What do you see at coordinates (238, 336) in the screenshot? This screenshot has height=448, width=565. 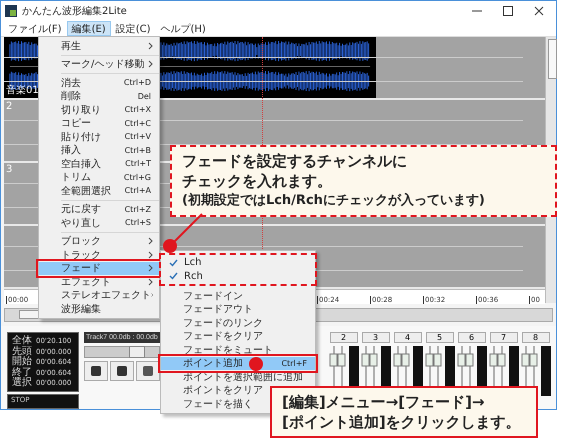 I see `menu-item: フェードをクリア` at bounding box center [238, 336].